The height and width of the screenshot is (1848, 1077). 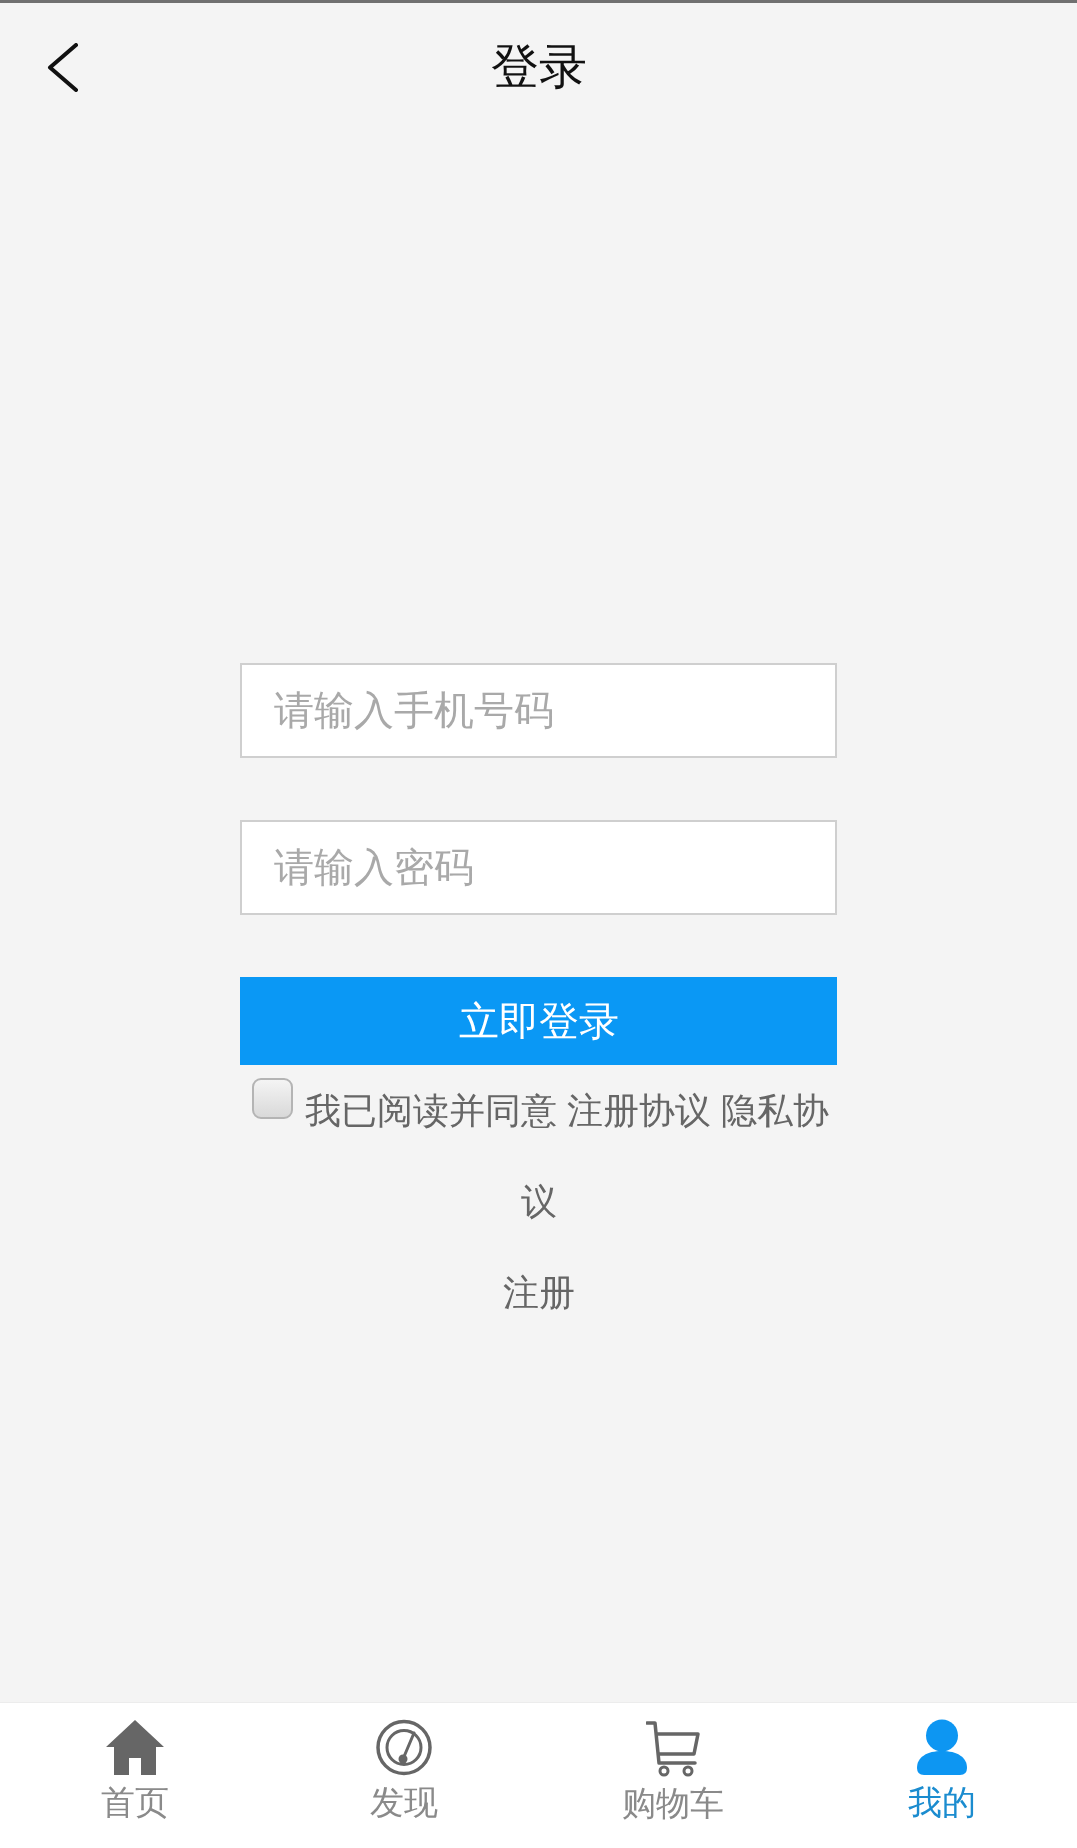 I want to click on nav-tab: 首页, so click(x=134, y=1770).